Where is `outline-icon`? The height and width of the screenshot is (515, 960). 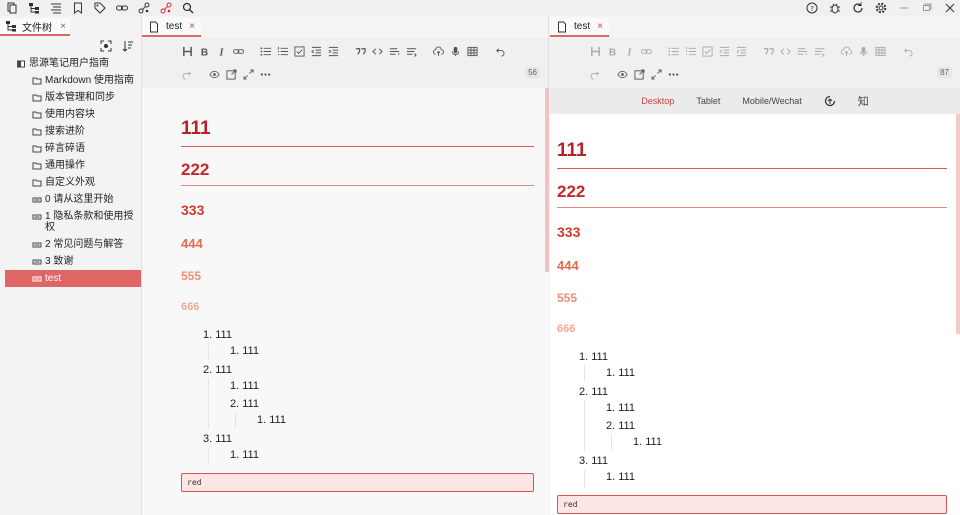 outline-icon is located at coordinates (56, 8).